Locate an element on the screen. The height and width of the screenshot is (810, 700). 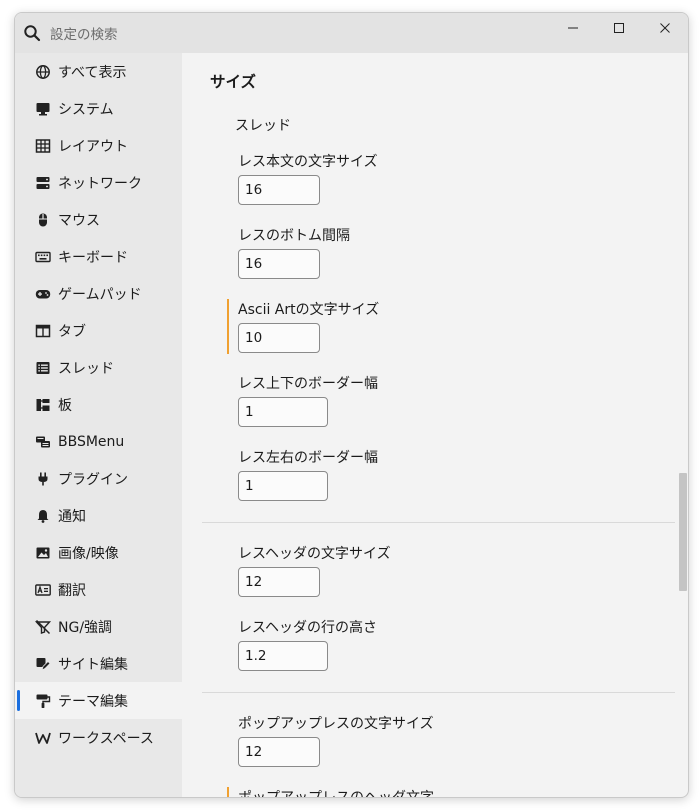
sidebar-item-thread: スレッド is located at coordinates (98, 367).